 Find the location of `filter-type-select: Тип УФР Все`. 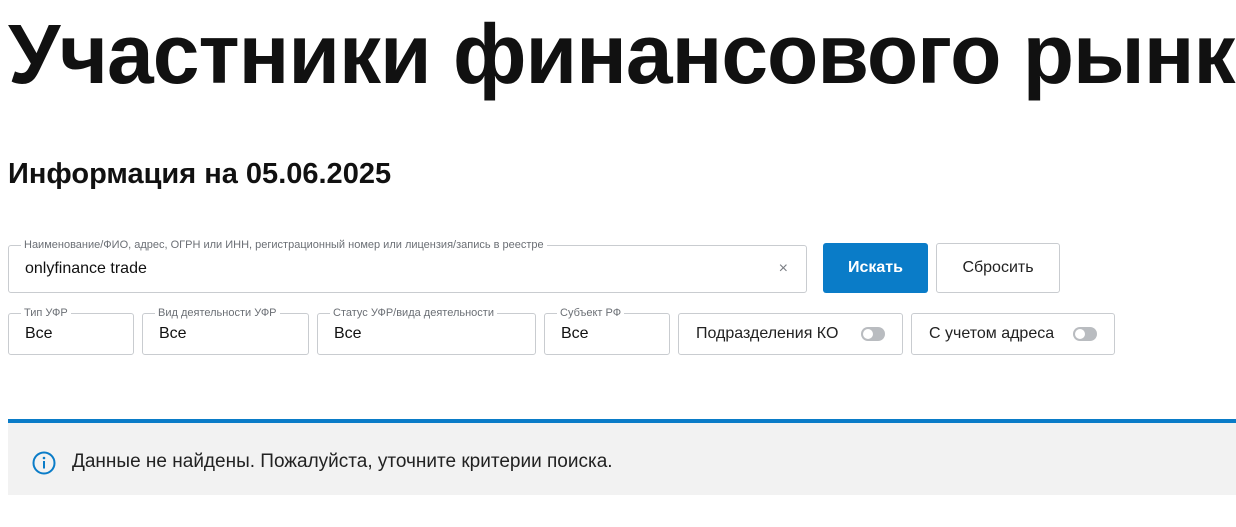

filter-type-select: Тип УФР Все is located at coordinates (71, 330).